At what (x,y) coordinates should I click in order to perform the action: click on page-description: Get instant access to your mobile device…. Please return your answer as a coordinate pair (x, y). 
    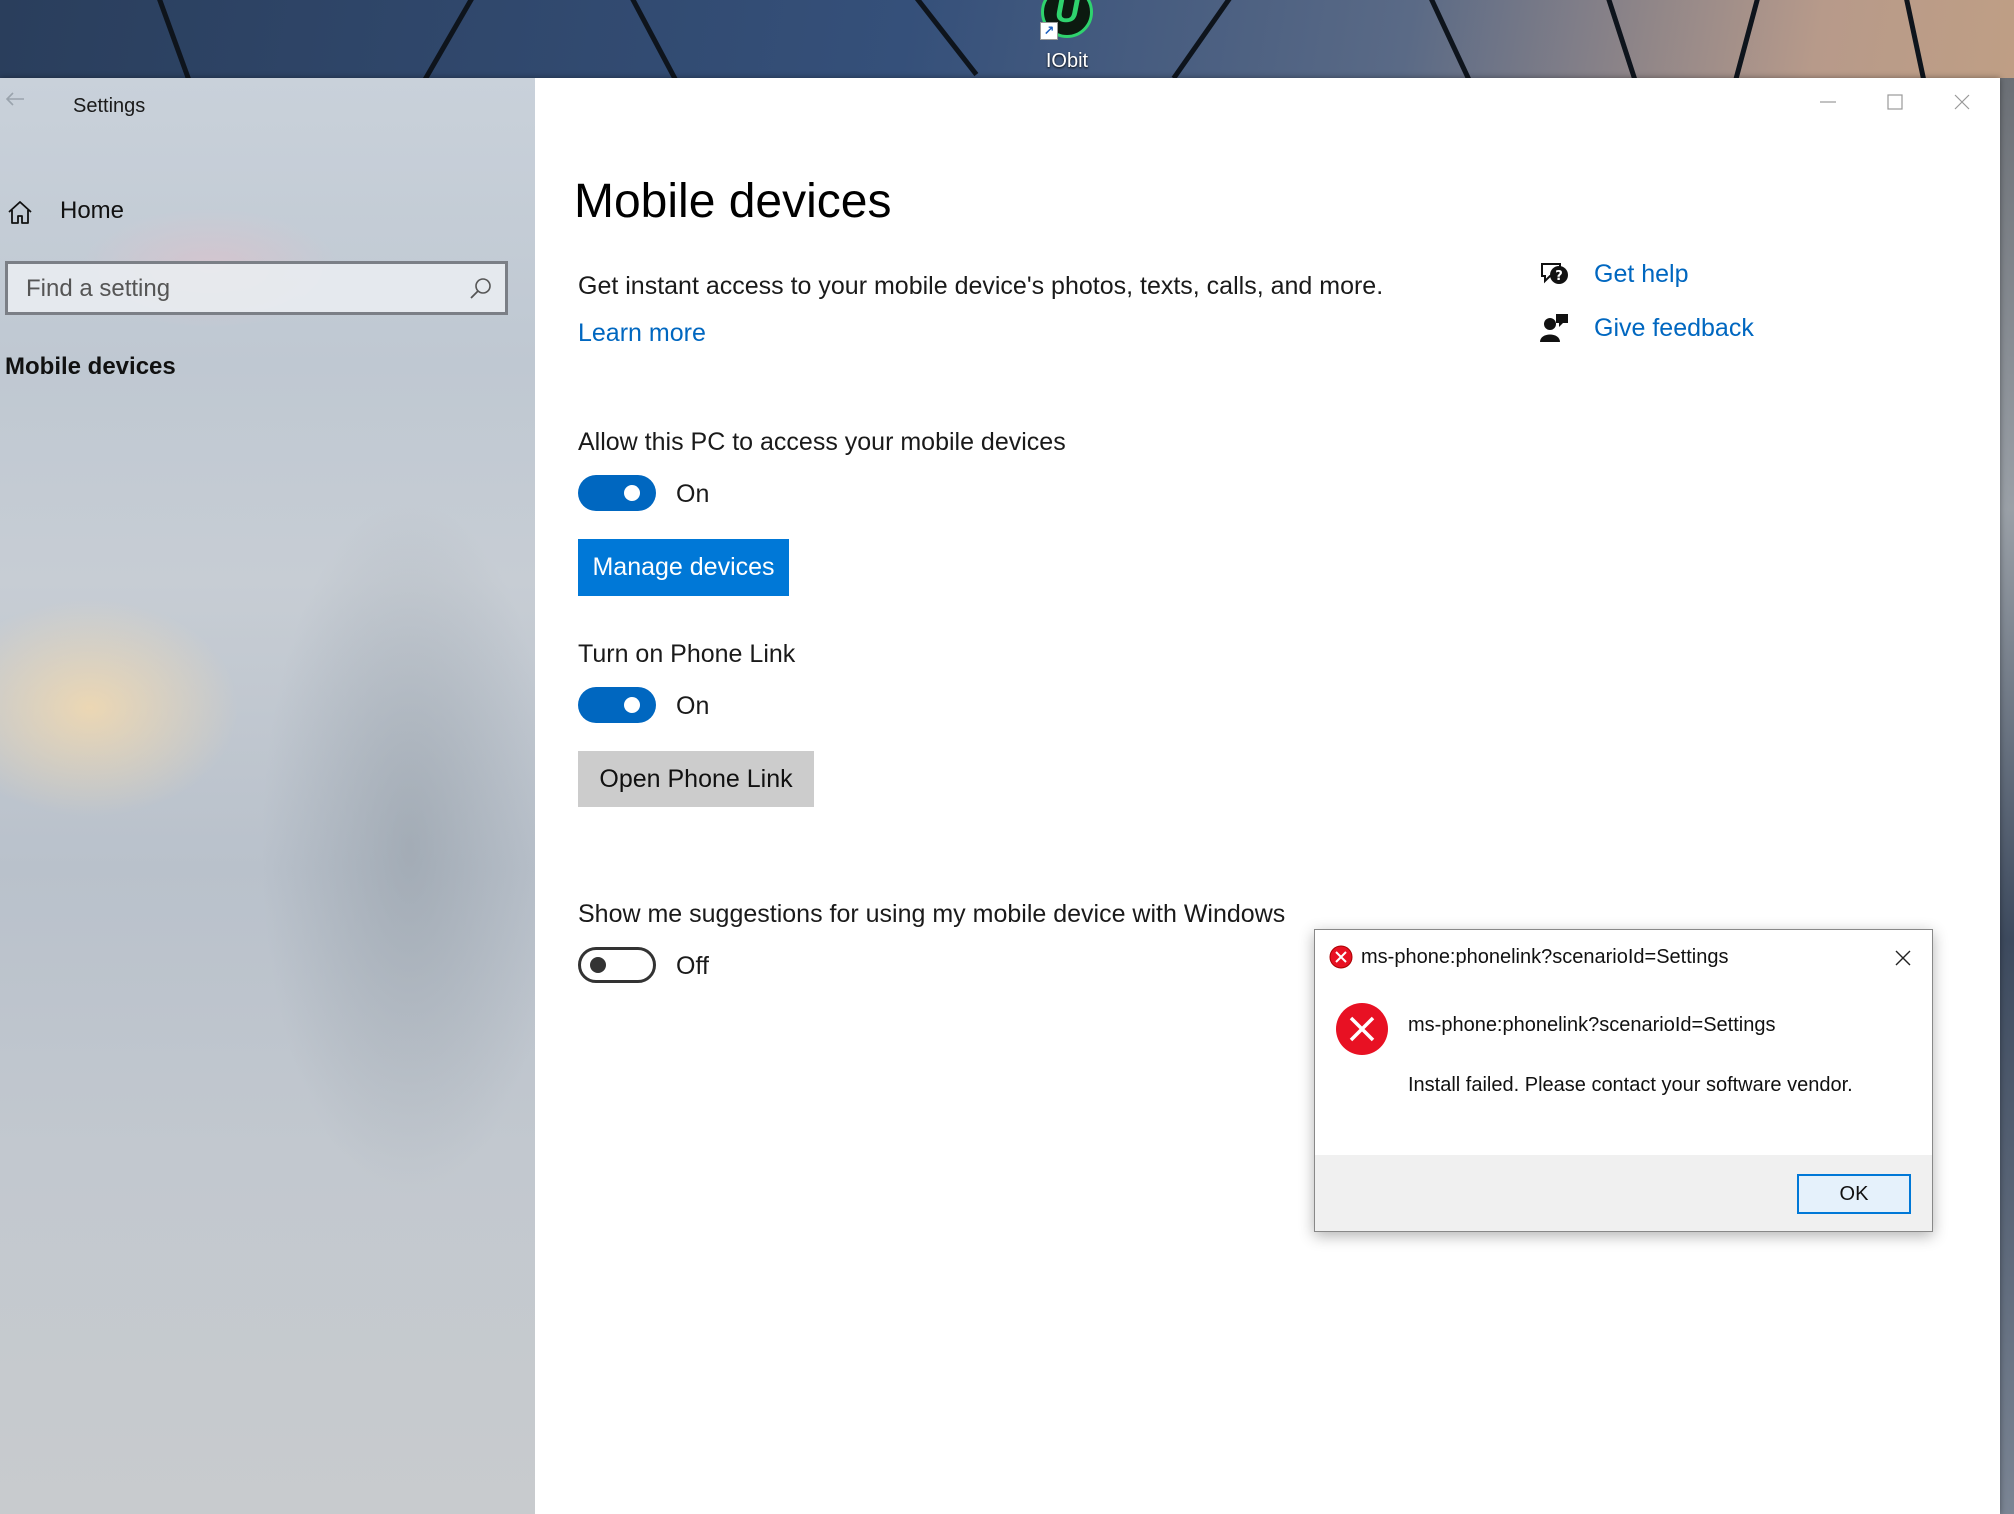
    Looking at the image, I should click on (981, 286).